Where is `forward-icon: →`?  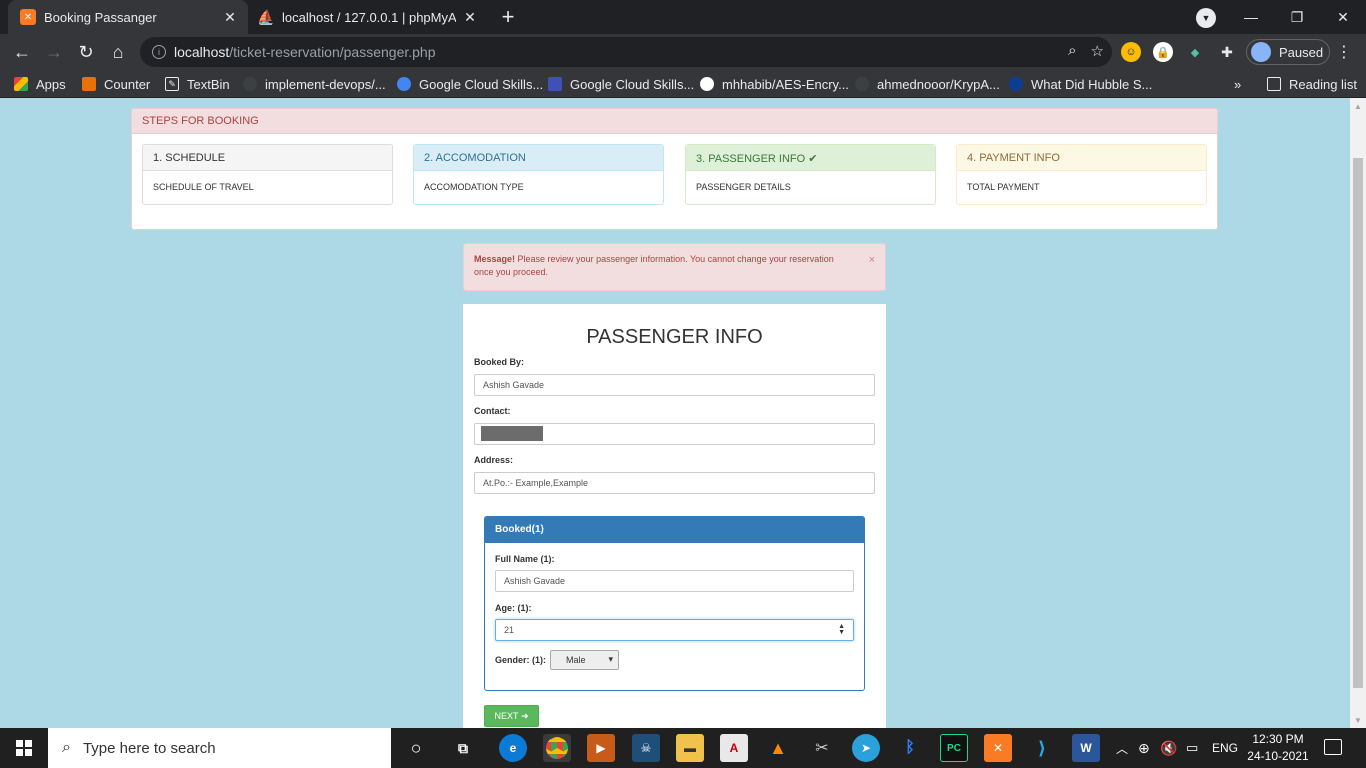
forward-icon: → is located at coordinates (54, 52).